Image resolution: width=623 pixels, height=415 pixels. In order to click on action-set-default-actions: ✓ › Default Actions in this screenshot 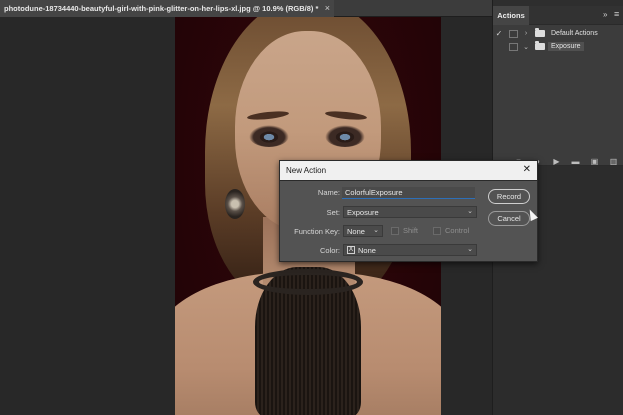, I will do `click(558, 33)`.